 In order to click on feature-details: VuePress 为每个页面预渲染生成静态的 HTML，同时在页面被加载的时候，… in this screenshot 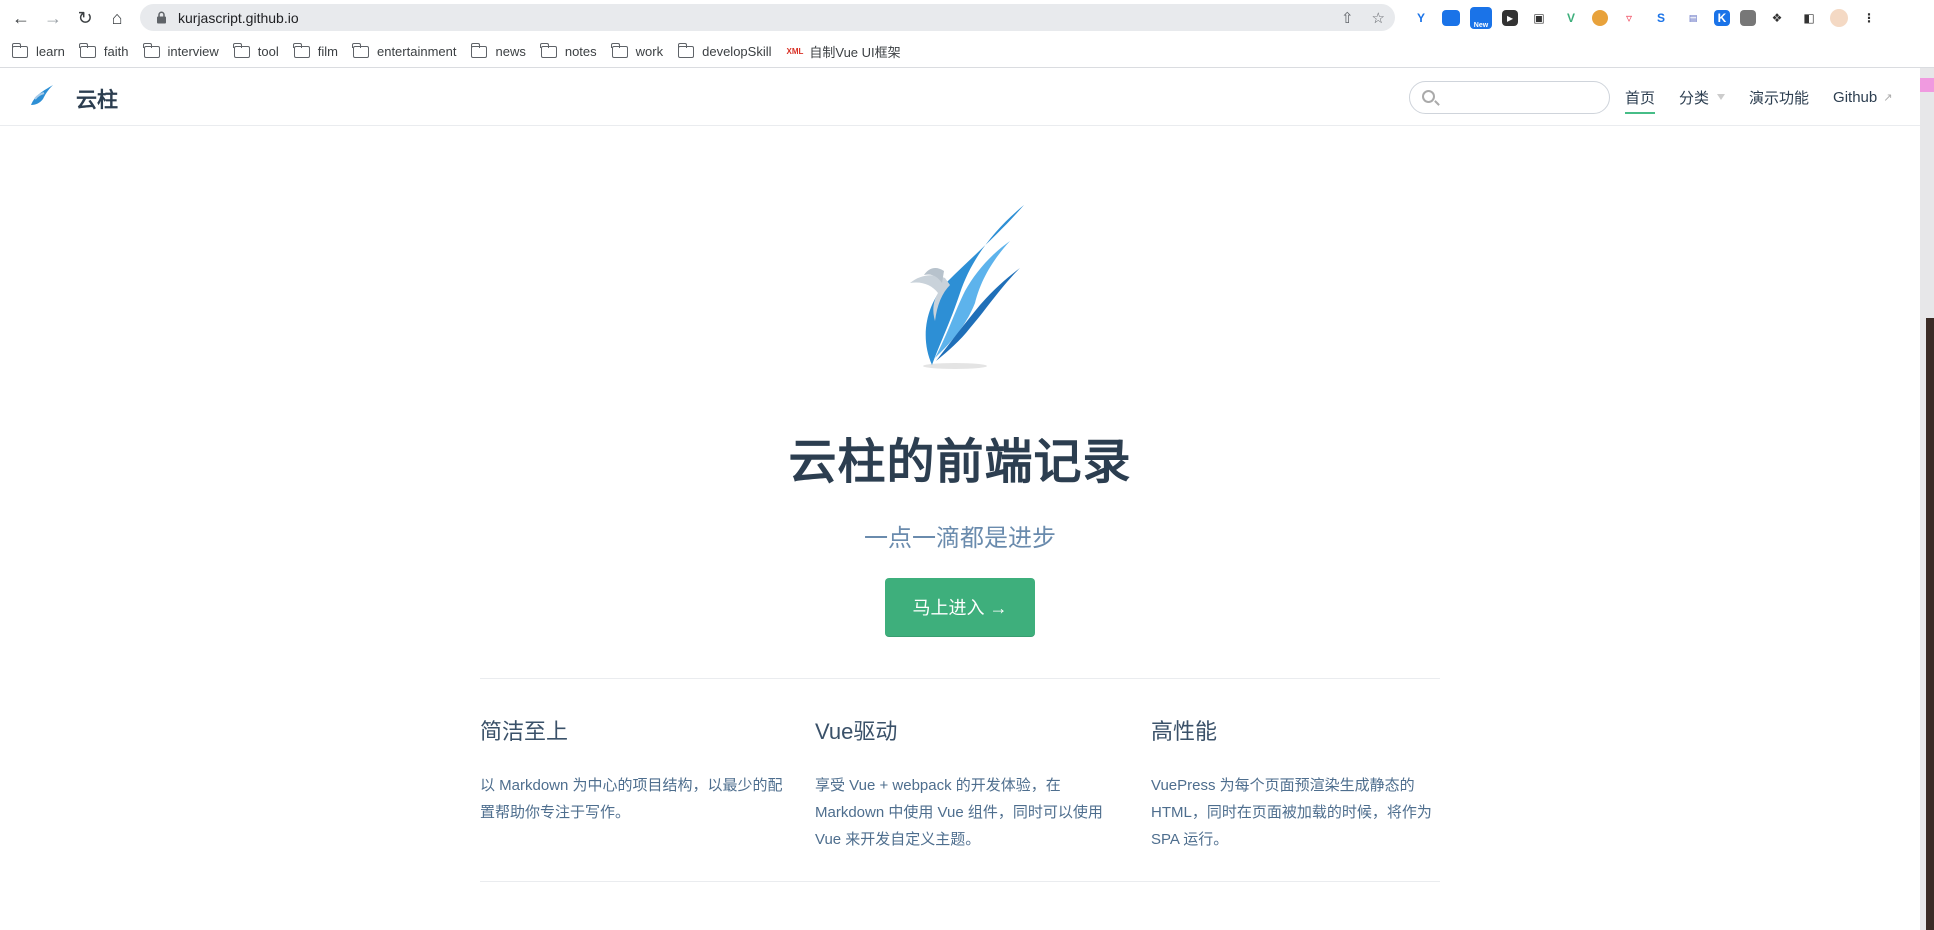, I will do `click(1291, 812)`.